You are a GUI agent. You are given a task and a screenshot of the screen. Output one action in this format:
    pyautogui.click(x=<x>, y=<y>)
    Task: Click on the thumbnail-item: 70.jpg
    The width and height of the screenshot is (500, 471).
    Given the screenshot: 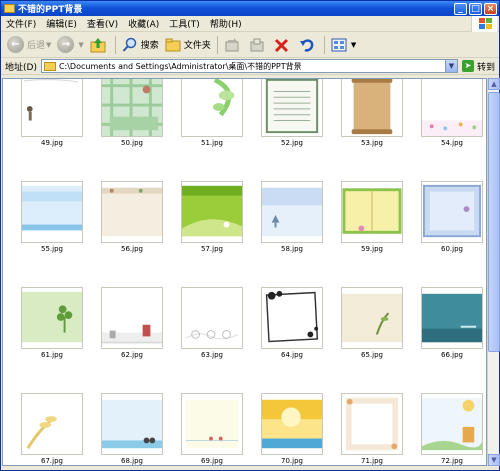 What is the action you would take?
    pyautogui.click(x=289, y=429)
    